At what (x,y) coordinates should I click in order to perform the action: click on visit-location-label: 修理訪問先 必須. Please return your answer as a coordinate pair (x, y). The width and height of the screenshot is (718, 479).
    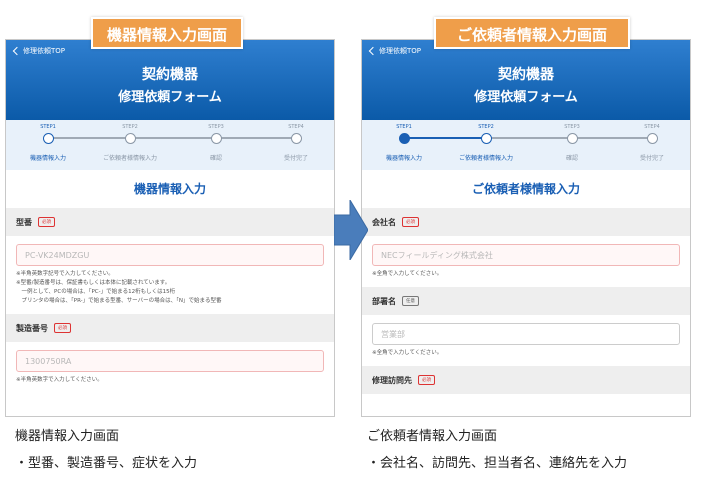
    Looking at the image, I should click on (526, 380).